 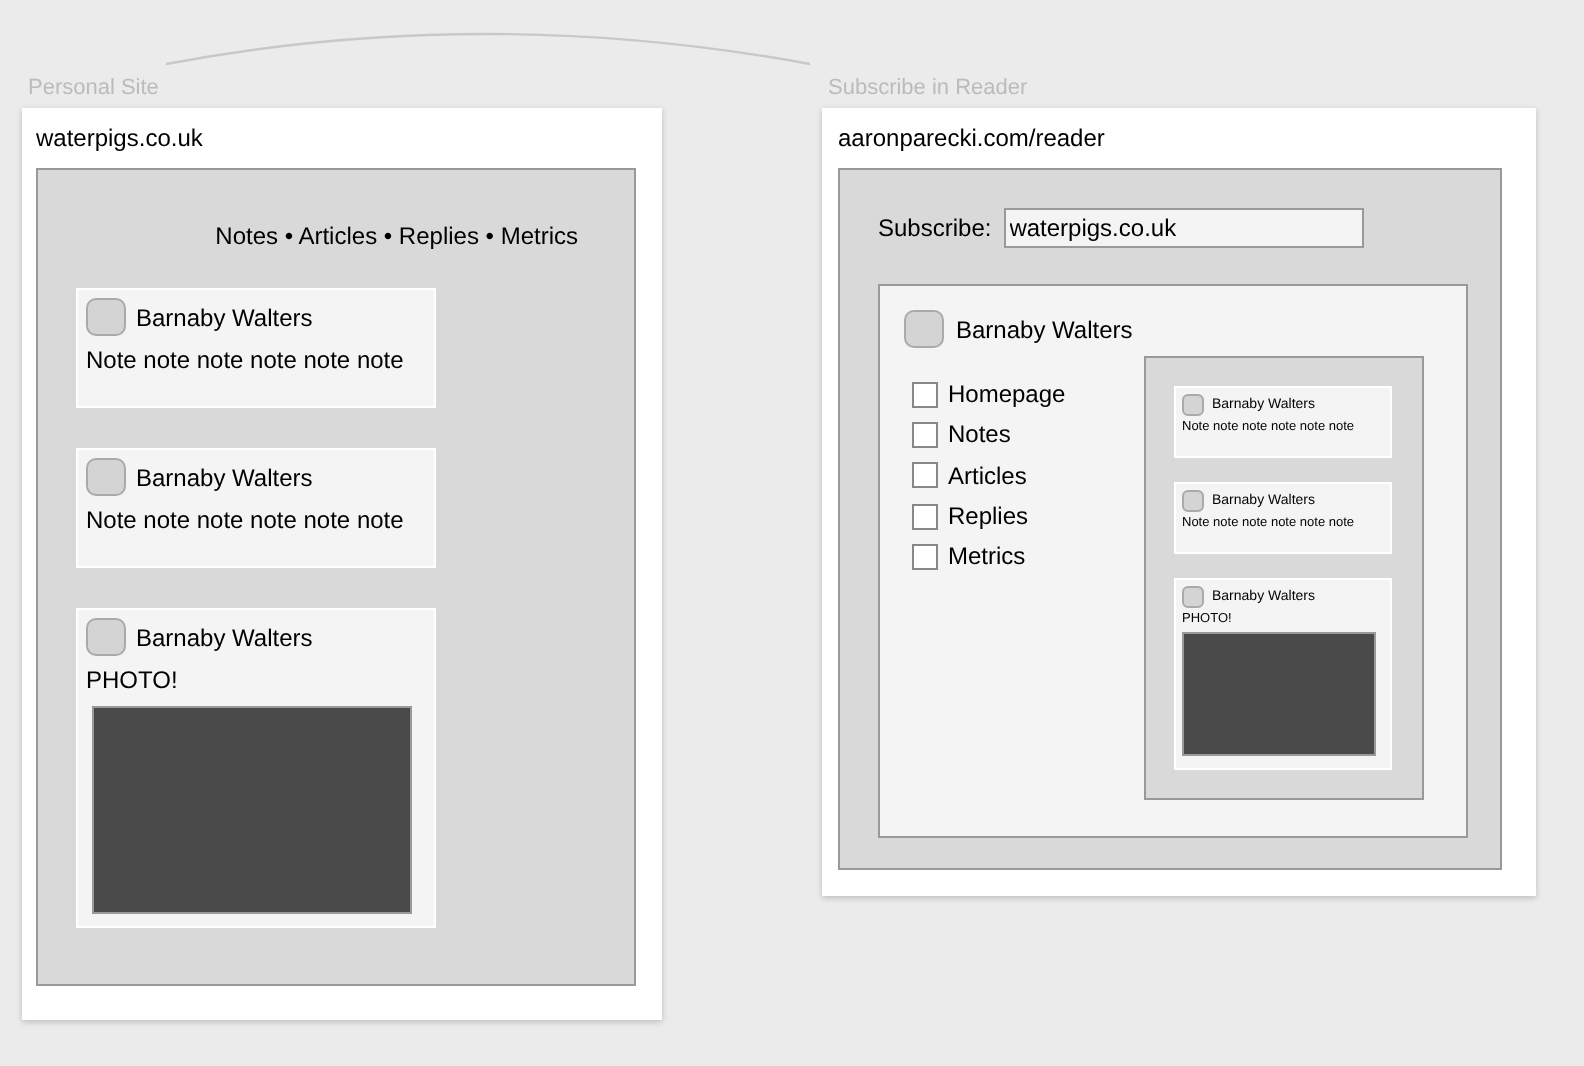 I want to click on site-url: waterpigs.co.uk, so click(x=120, y=139).